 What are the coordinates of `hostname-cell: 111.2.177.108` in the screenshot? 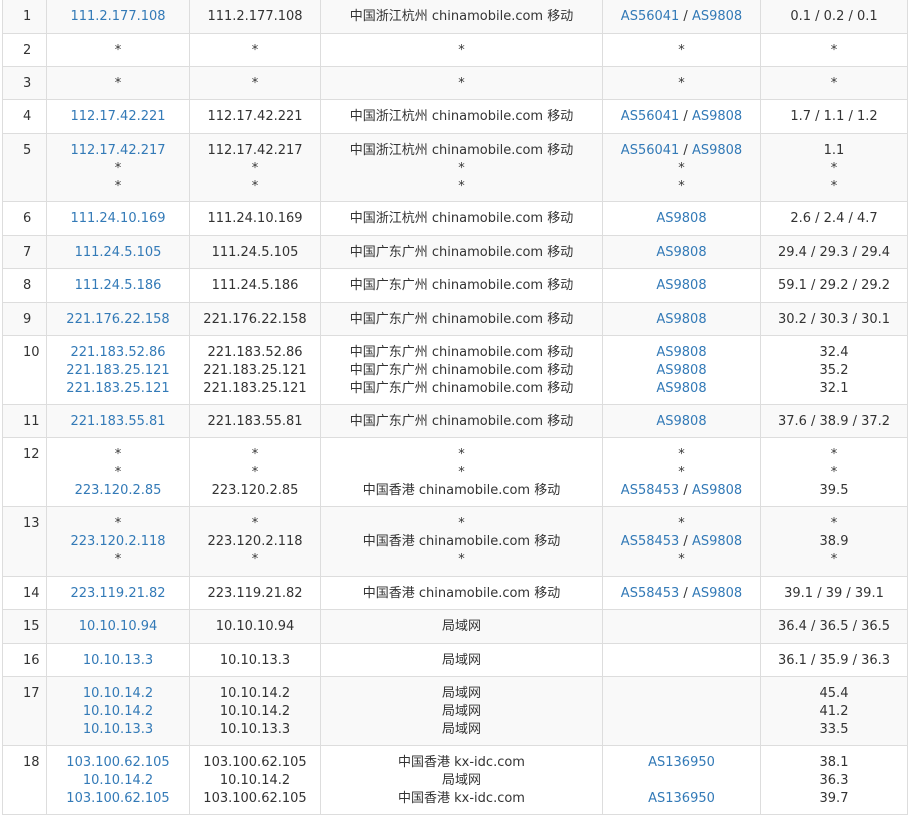 It's located at (255, 17).